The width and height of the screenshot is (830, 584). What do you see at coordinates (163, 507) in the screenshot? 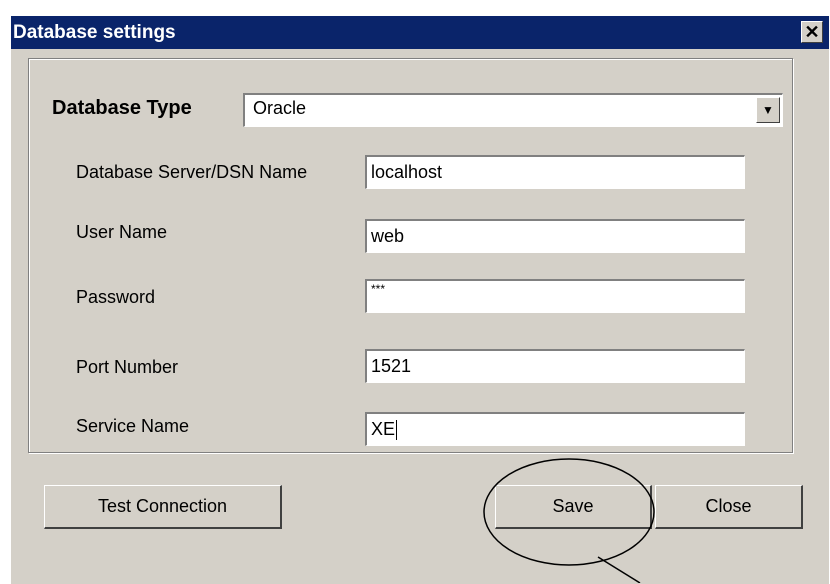
I see `test-connection-button: Test Connection` at bounding box center [163, 507].